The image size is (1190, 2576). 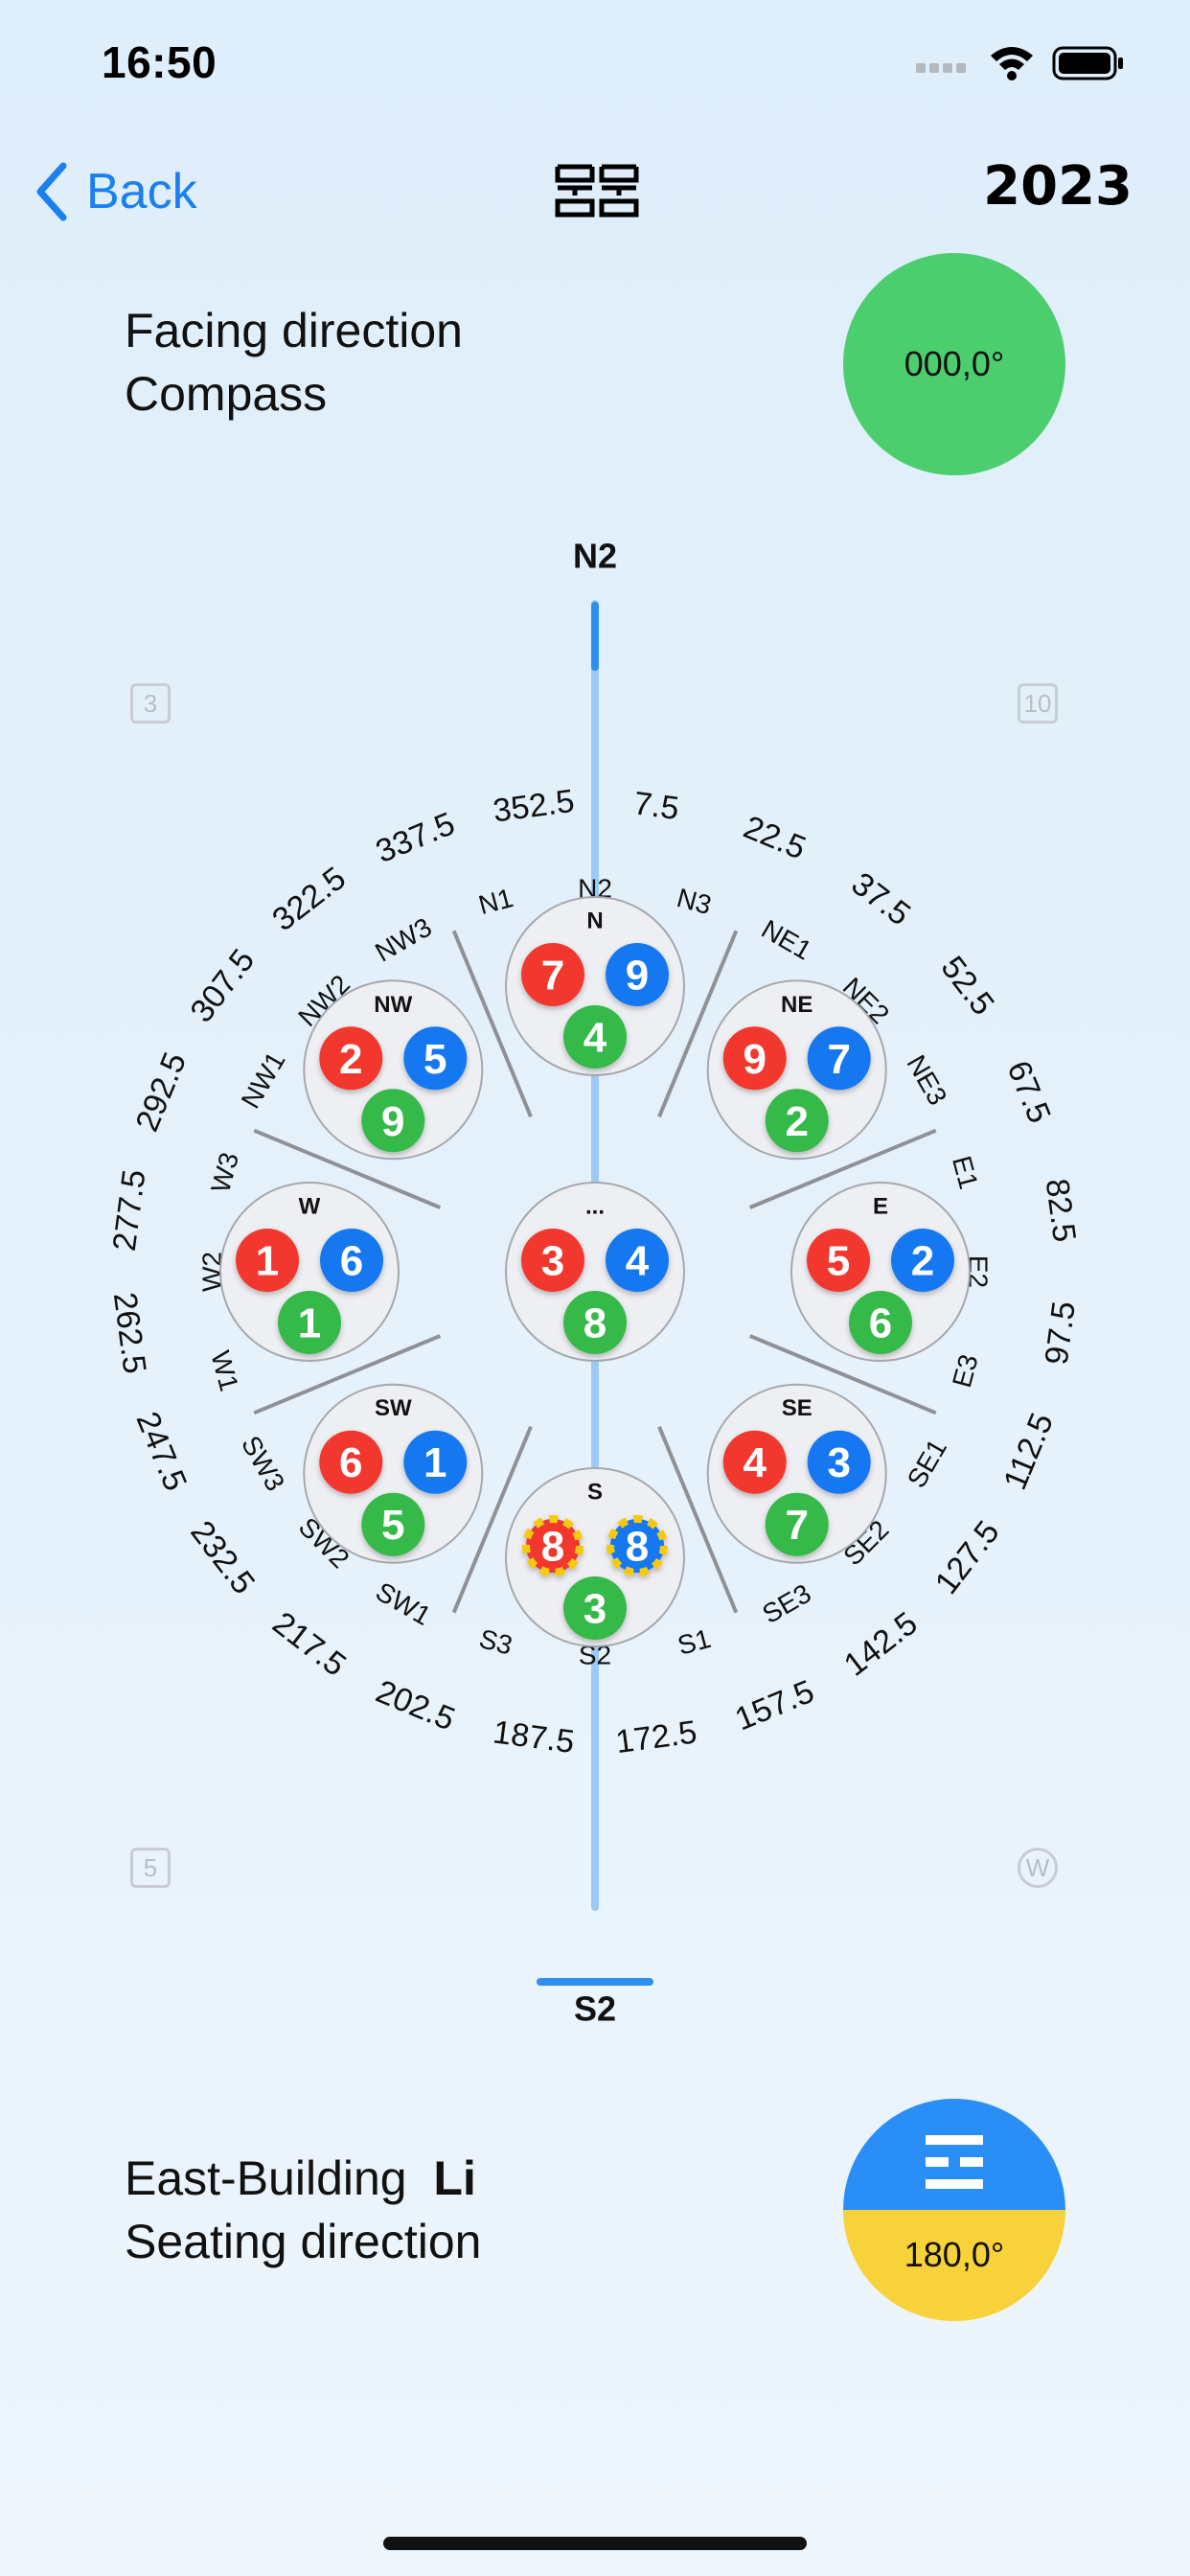 What do you see at coordinates (303, 2210) in the screenshot?
I see `seating-label-block: East-Building Li Seating direction` at bounding box center [303, 2210].